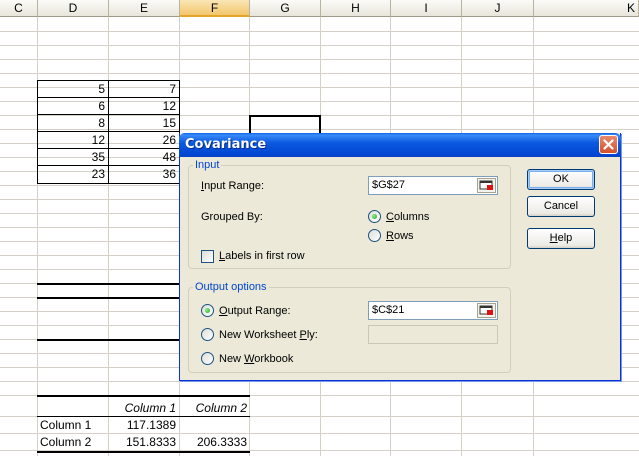  What do you see at coordinates (207, 310) in the screenshot?
I see `output-range-radio` at bounding box center [207, 310].